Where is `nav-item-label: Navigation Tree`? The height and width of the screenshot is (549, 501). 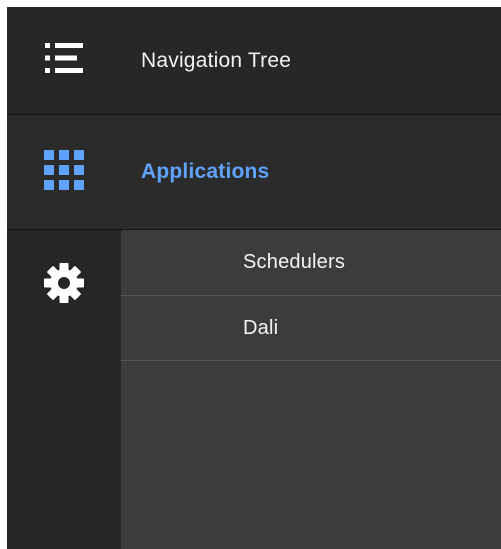
nav-item-label: Navigation Tree is located at coordinates (216, 60).